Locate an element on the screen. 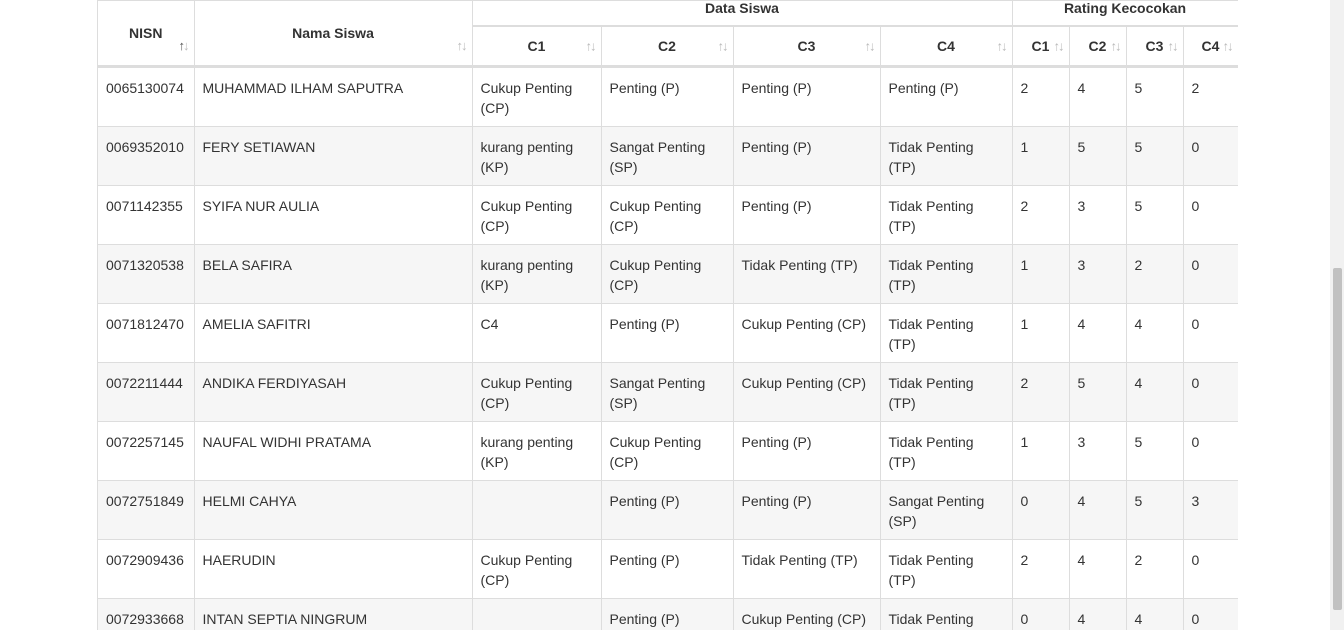 Image resolution: width=1344 pixels, height=630 pixels. cell-nisn: 0069352010 is located at coordinates (146, 156).